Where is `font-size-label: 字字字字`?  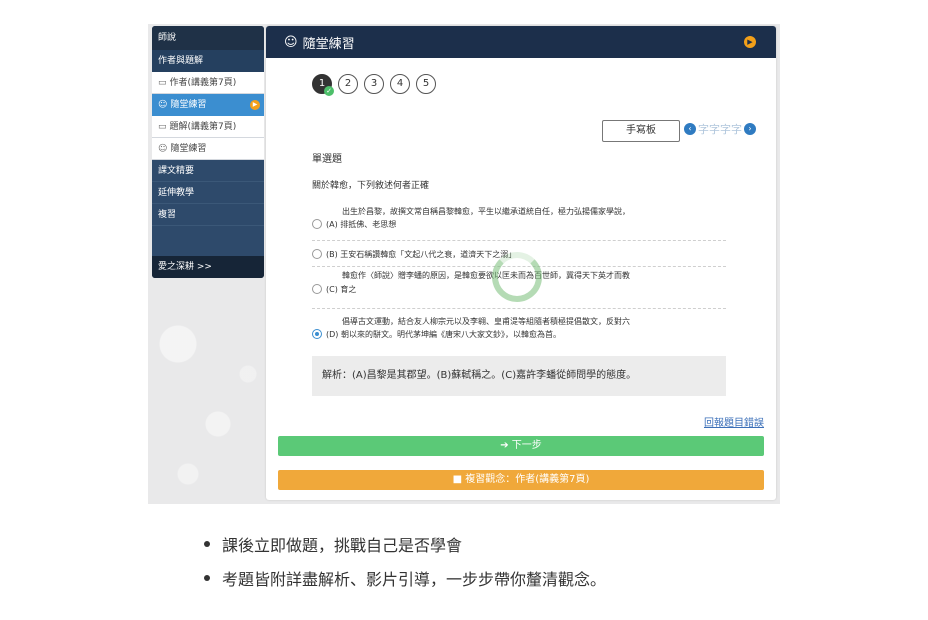 font-size-label: 字字字字 is located at coordinates (720, 129).